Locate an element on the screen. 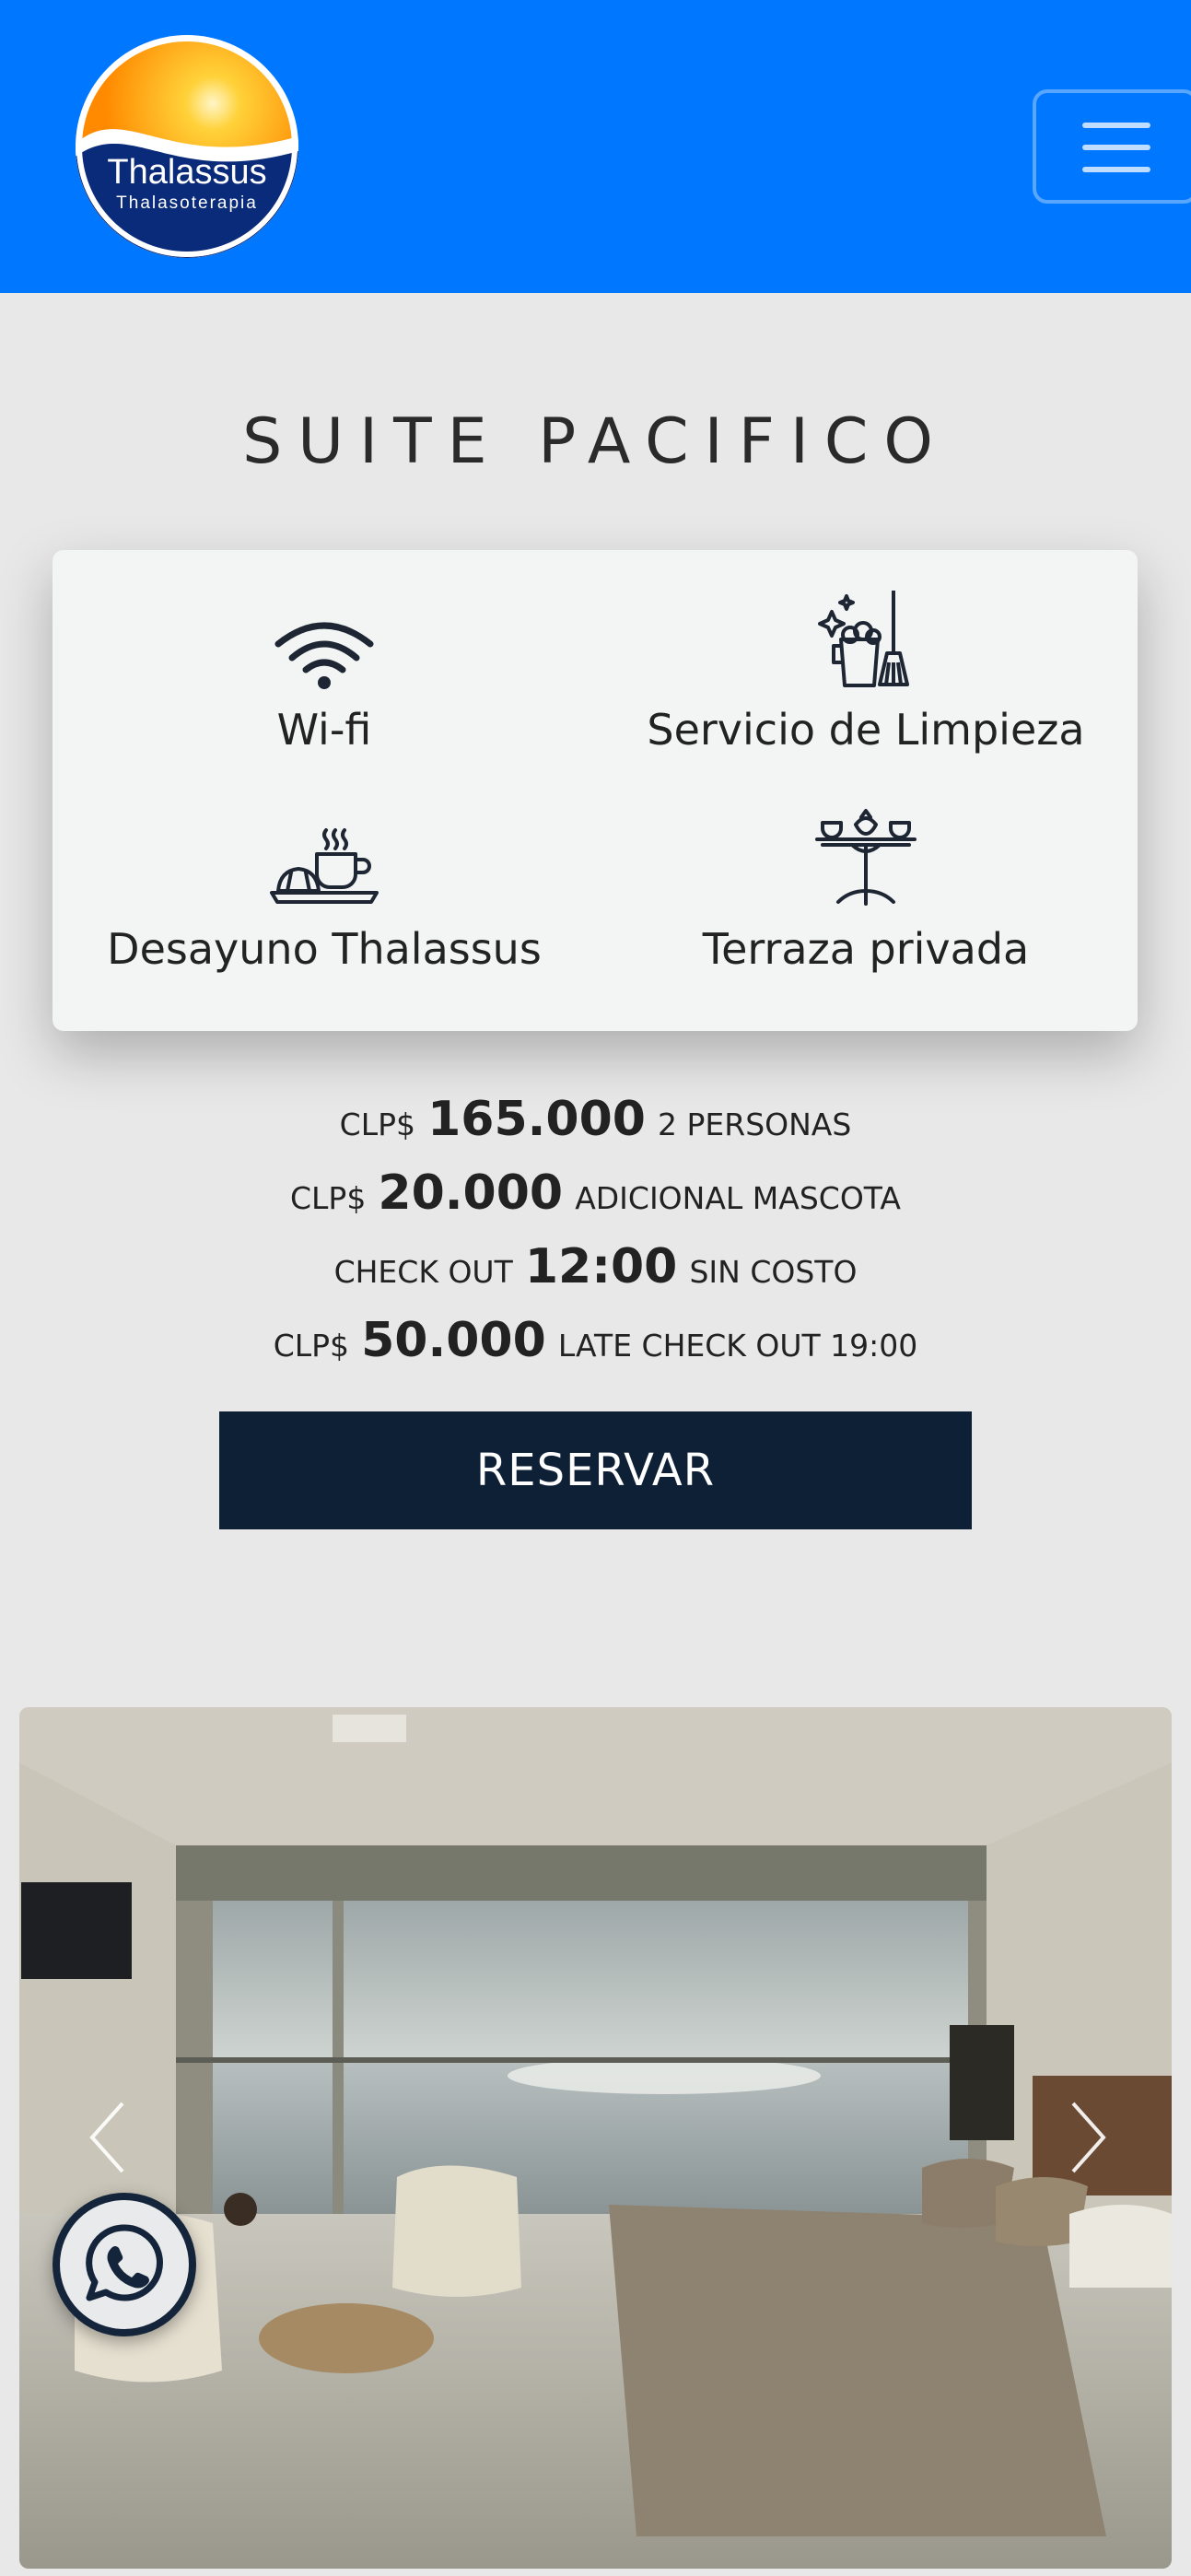  cleaning-icon is located at coordinates (863, 639).